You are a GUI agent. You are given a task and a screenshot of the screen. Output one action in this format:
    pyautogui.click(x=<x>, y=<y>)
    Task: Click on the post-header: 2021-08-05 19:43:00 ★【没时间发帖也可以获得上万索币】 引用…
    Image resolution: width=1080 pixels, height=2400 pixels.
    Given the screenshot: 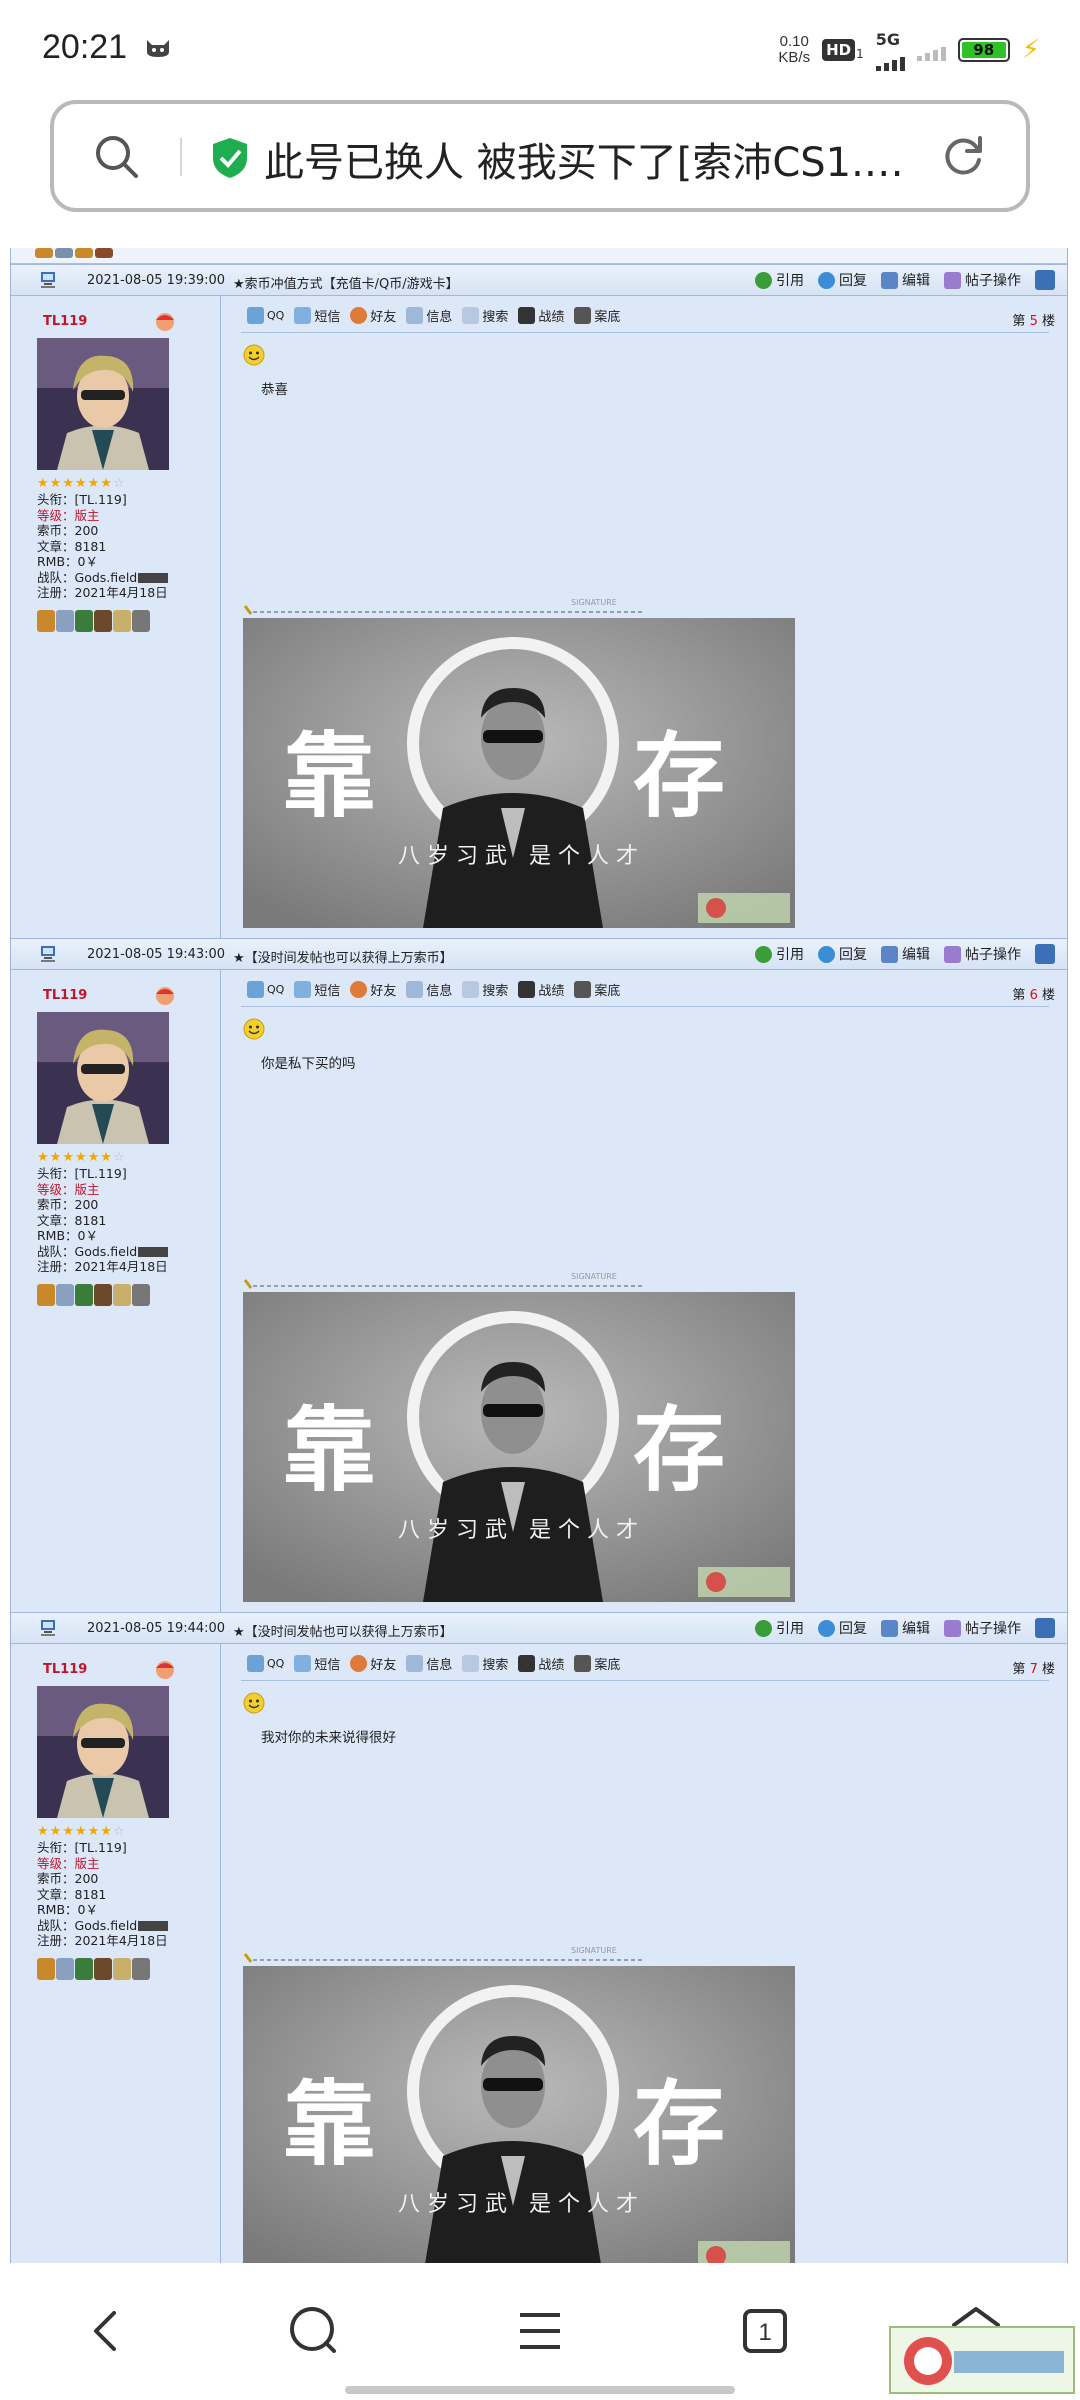 What is the action you would take?
    pyautogui.click(x=539, y=954)
    